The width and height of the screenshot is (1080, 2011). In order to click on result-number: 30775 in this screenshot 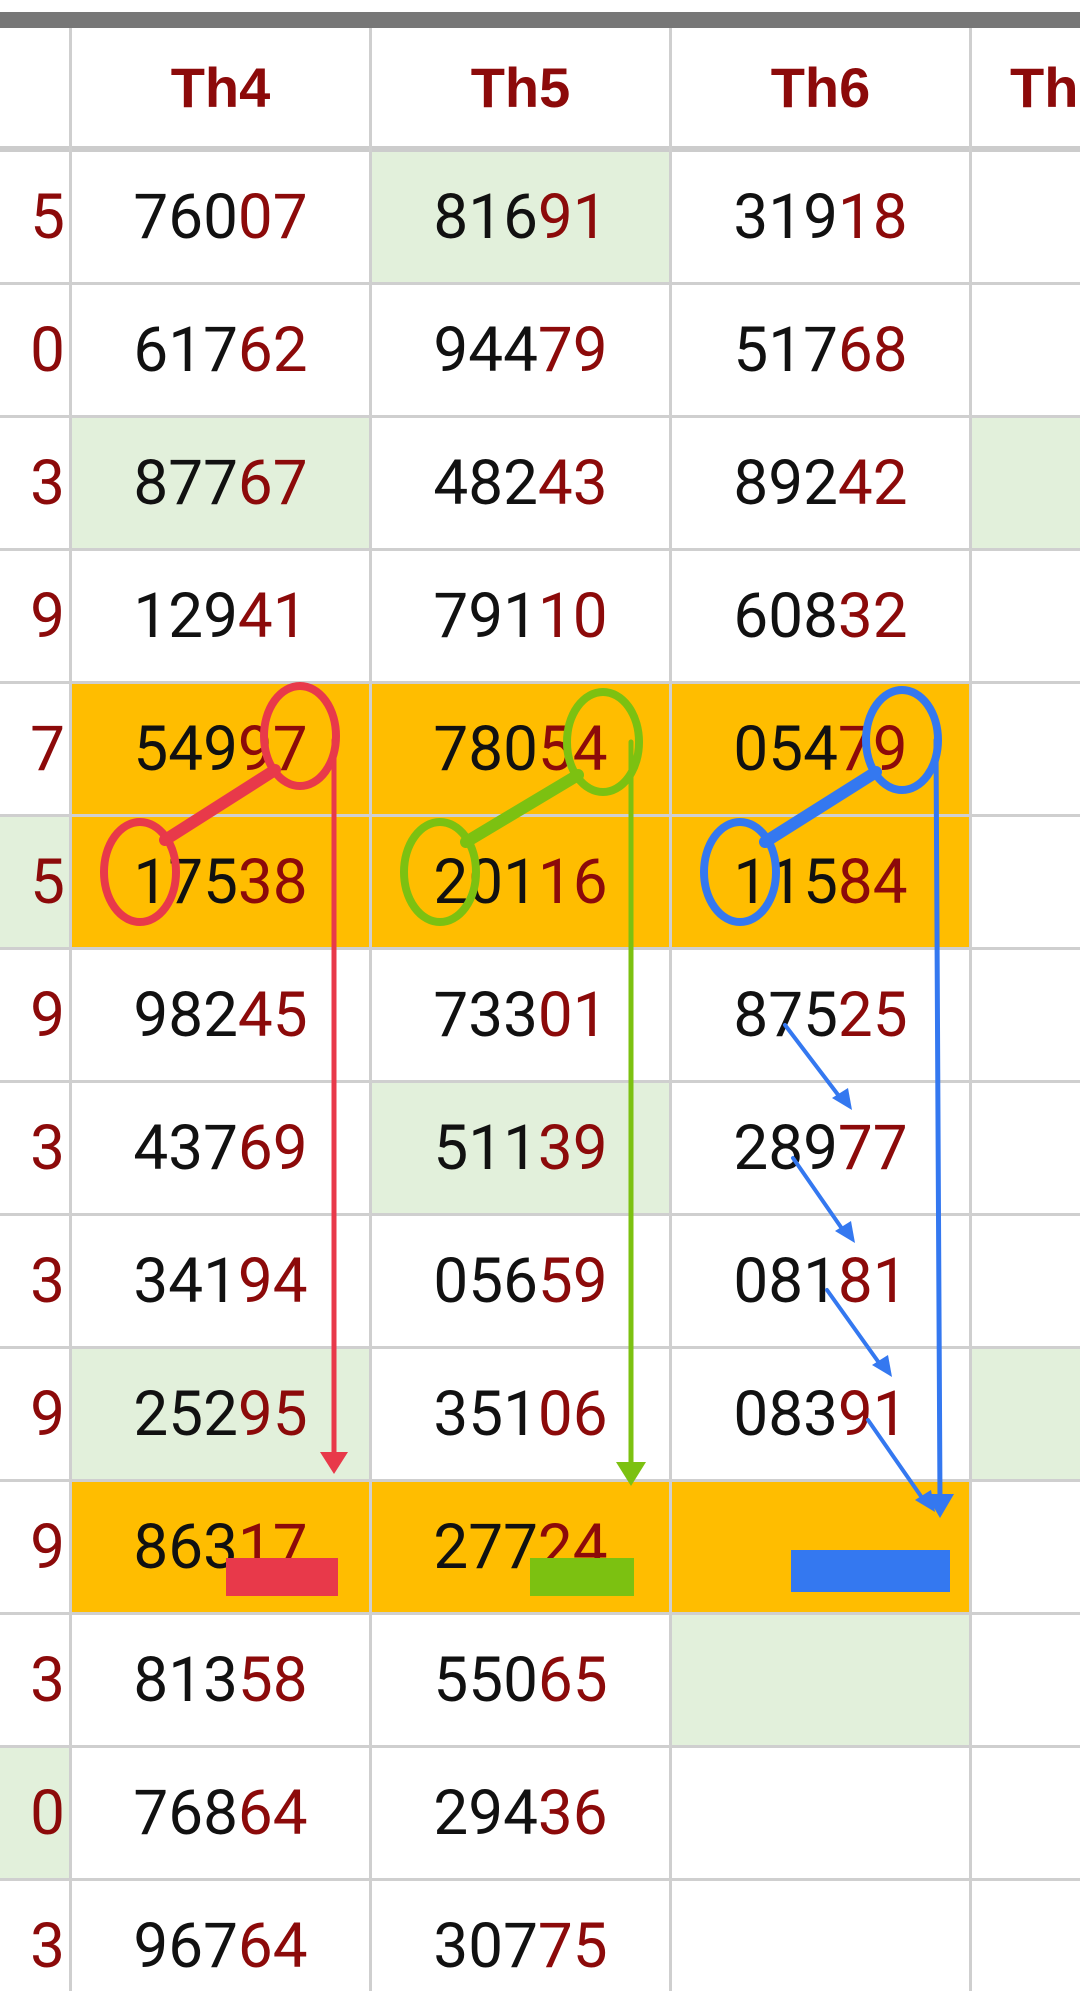, I will do `click(520, 1946)`.